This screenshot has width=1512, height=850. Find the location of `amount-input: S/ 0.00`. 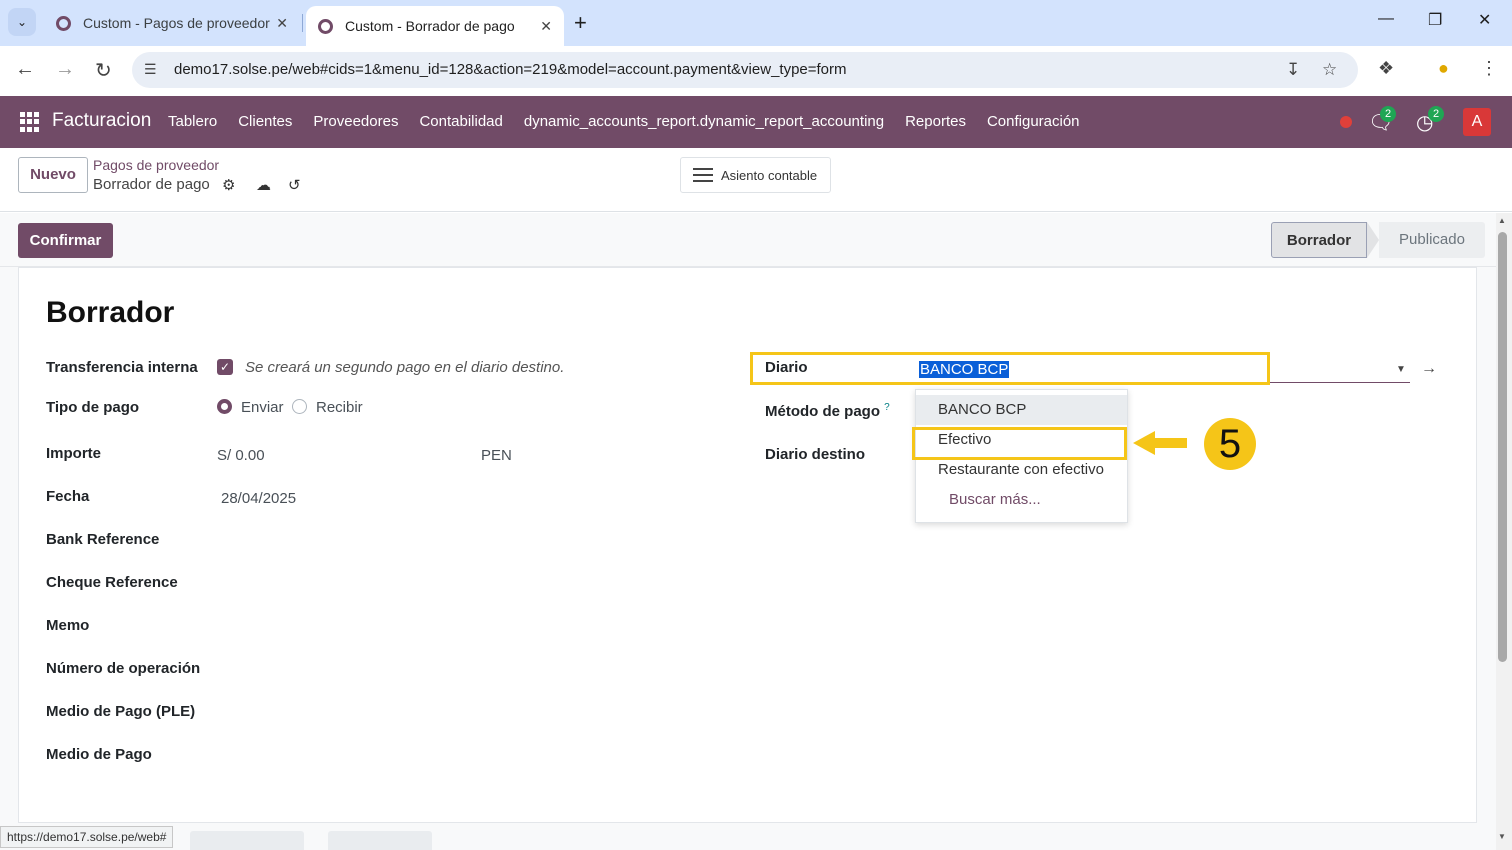

amount-input: S/ 0.00 is located at coordinates (241, 455).